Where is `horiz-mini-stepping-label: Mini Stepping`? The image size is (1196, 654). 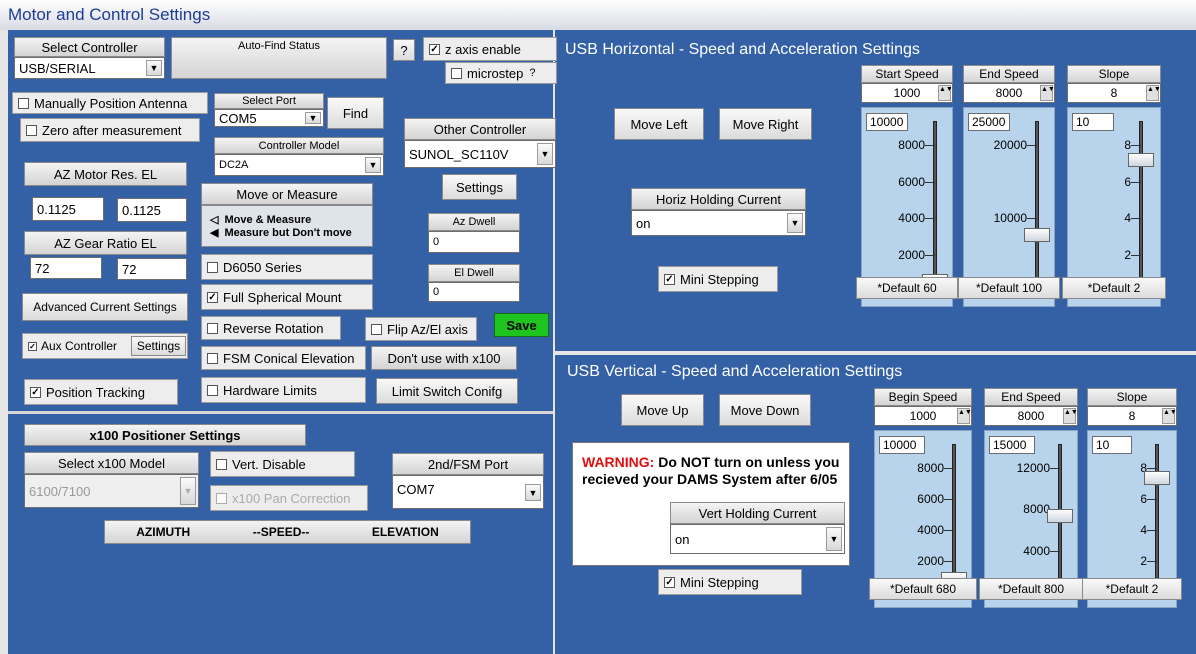 horiz-mini-stepping-label: Mini Stepping is located at coordinates (719, 279).